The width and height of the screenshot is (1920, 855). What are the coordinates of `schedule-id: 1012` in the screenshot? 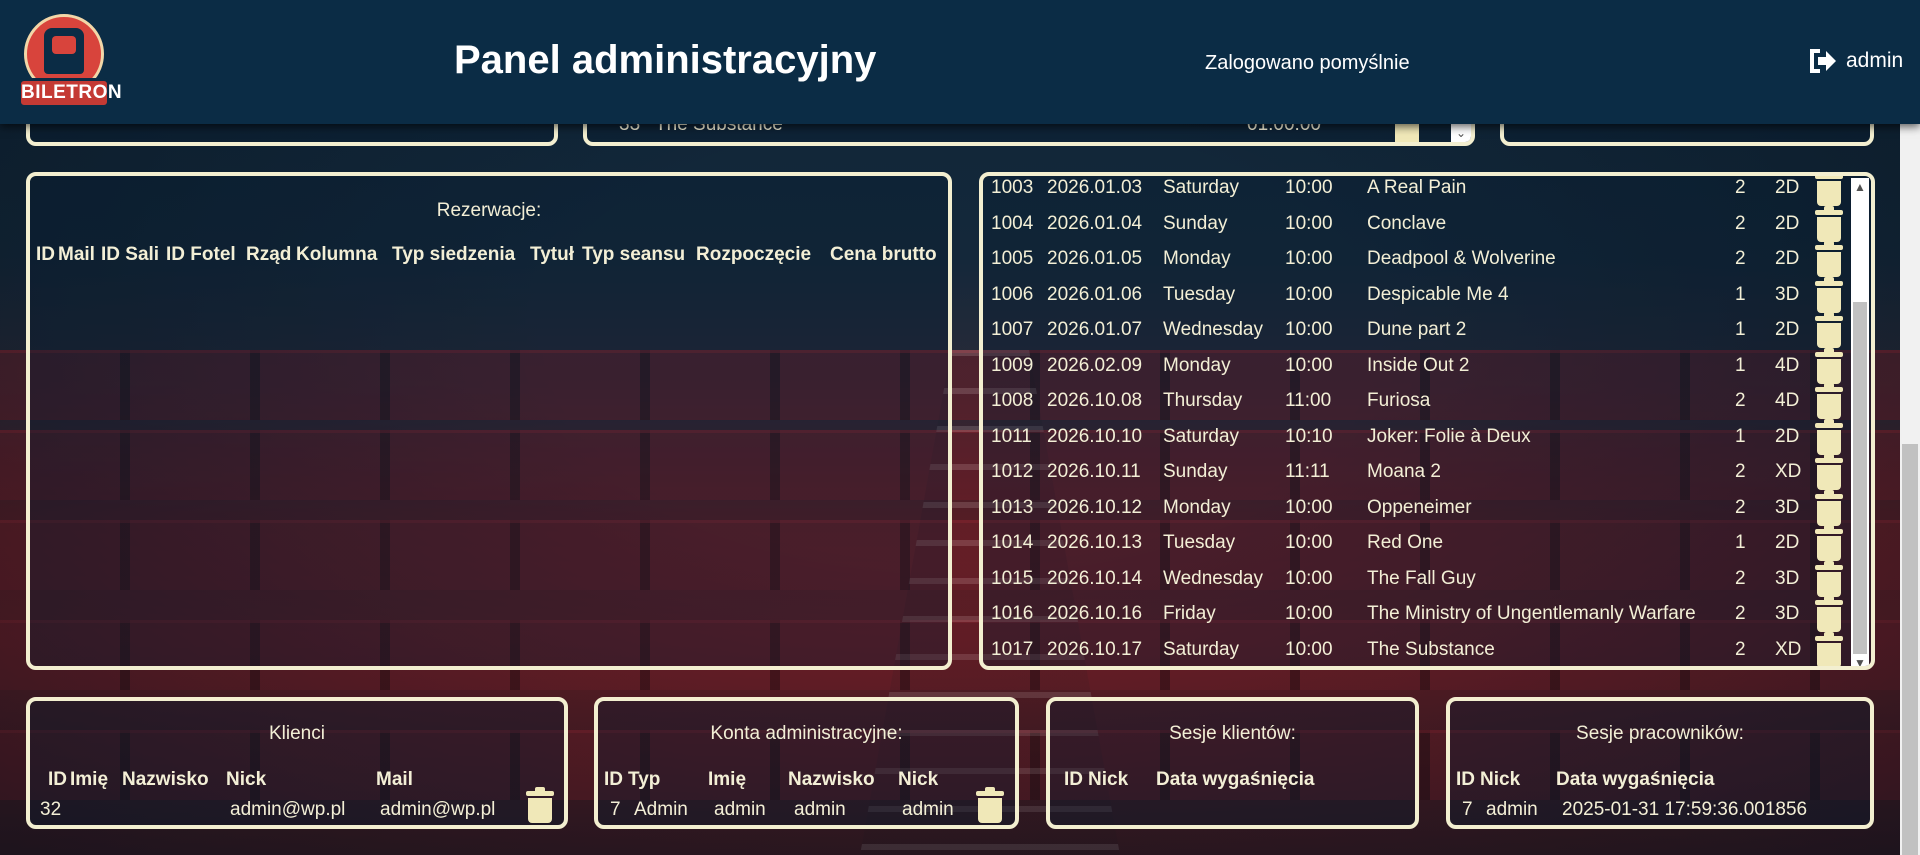 It's located at (1012, 471).